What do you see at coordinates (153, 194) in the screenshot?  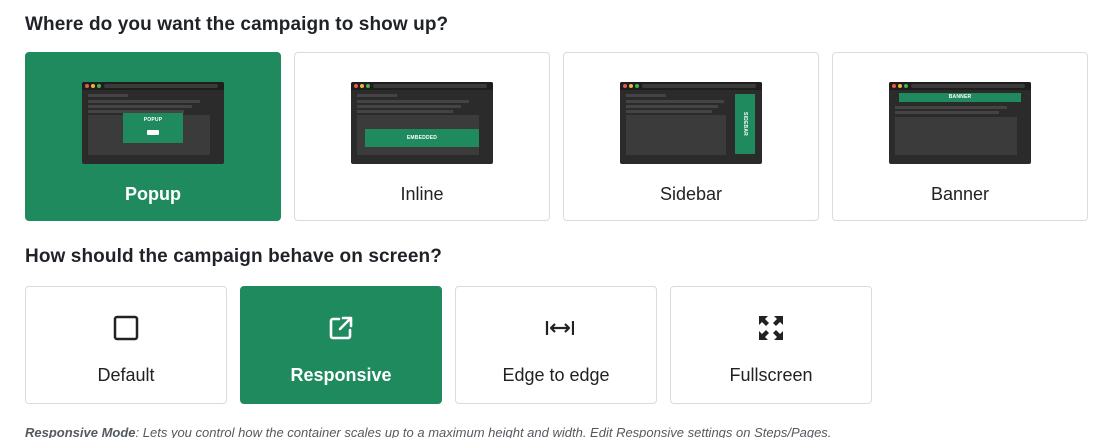 I see `placement-label-popup: Popup` at bounding box center [153, 194].